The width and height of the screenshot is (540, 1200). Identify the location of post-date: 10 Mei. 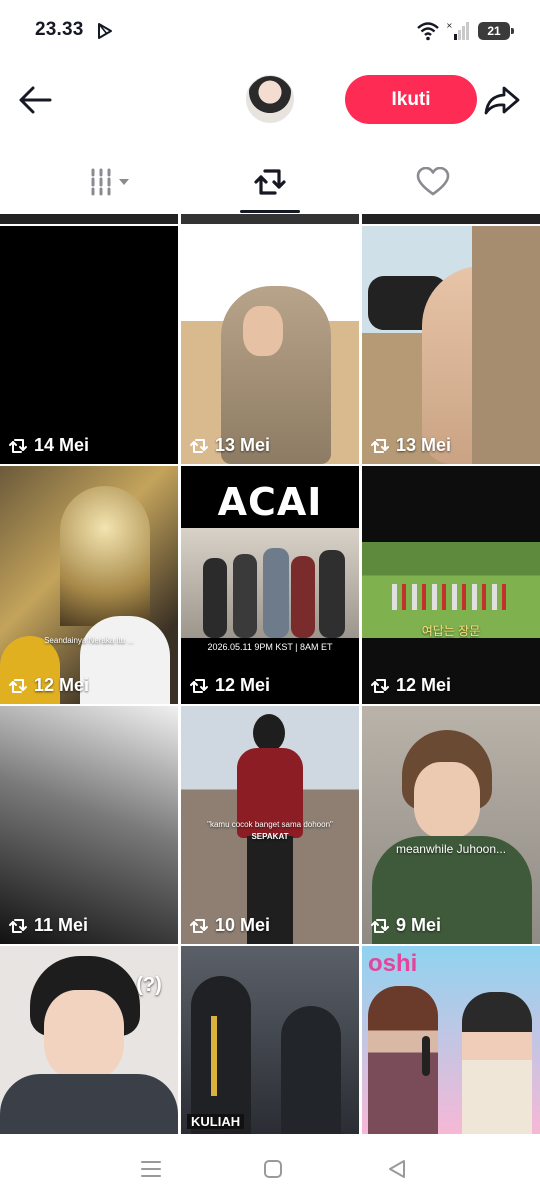
(243, 925).